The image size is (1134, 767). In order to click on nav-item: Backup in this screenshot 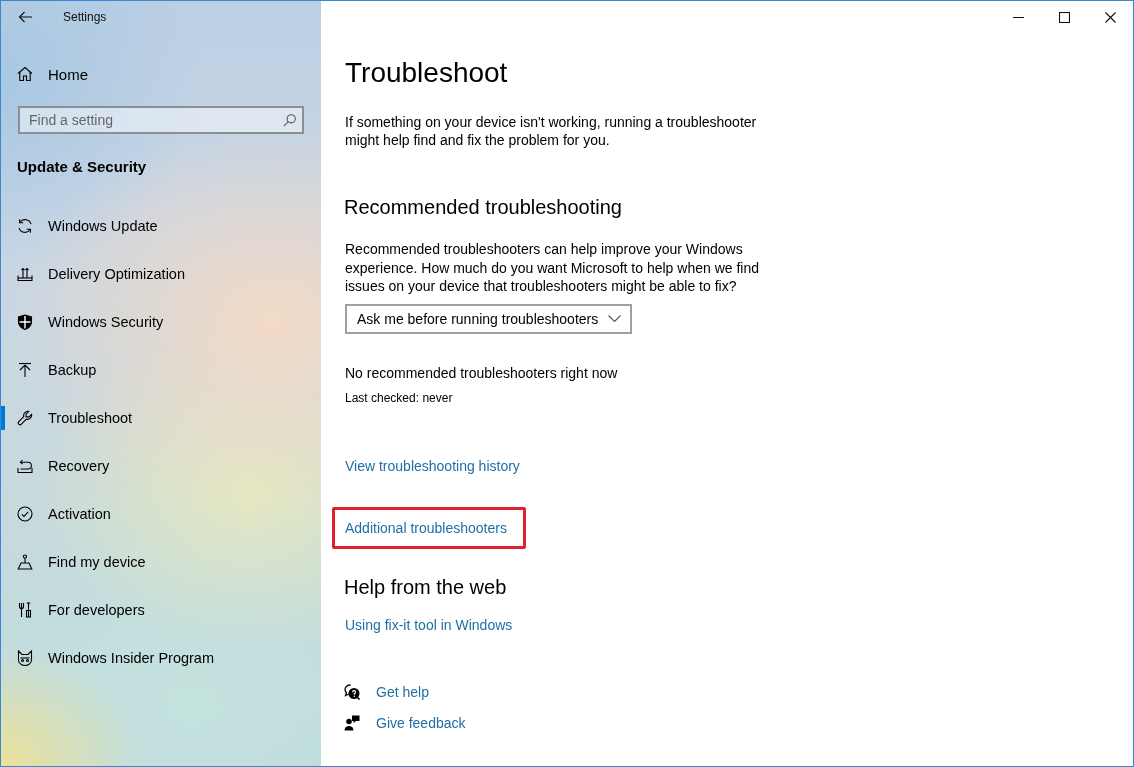, I will do `click(161, 370)`.